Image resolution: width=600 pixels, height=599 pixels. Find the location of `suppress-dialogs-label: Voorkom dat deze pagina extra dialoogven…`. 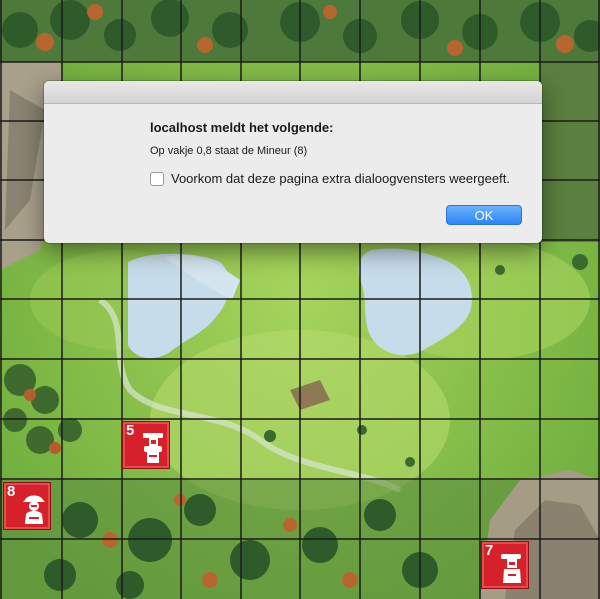

suppress-dialogs-label: Voorkom dat deze pagina extra dialoogven… is located at coordinates (340, 178).